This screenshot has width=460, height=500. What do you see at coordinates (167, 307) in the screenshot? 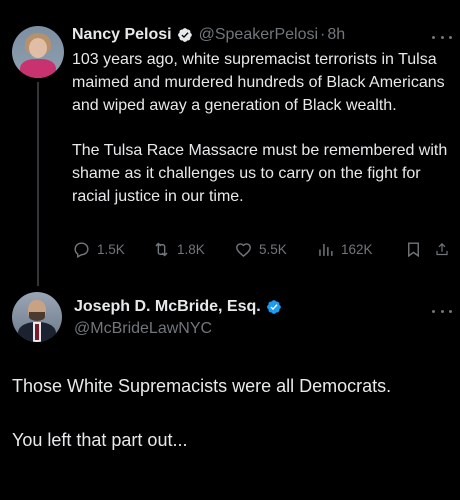
I see `reply-author-name: Joseph D. McBride, Esq.` at bounding box center [167, 307].